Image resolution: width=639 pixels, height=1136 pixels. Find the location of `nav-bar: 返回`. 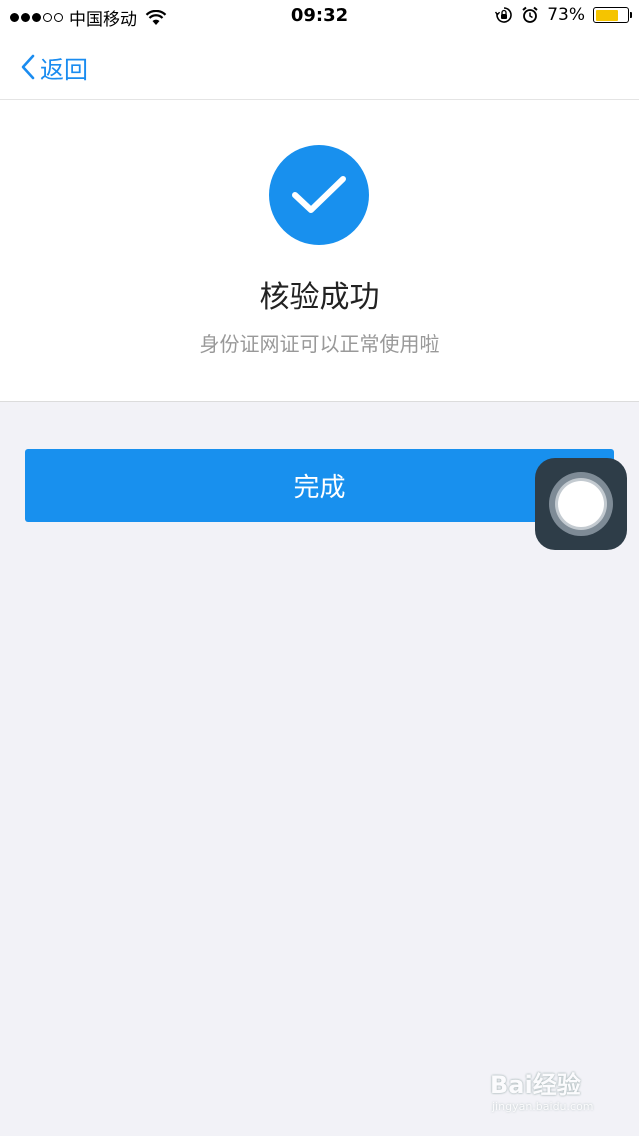

nav-bar: 返回 is located at coordinates (319, 67).